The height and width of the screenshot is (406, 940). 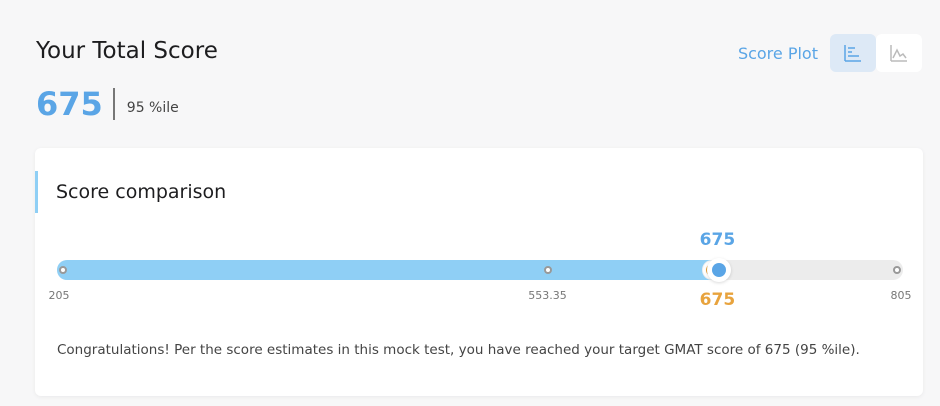 What do you see at coordinates (107, 104) in the screenshot?
I see `total-score-row: 675 95 %ile` at bounding box center [107, 104].